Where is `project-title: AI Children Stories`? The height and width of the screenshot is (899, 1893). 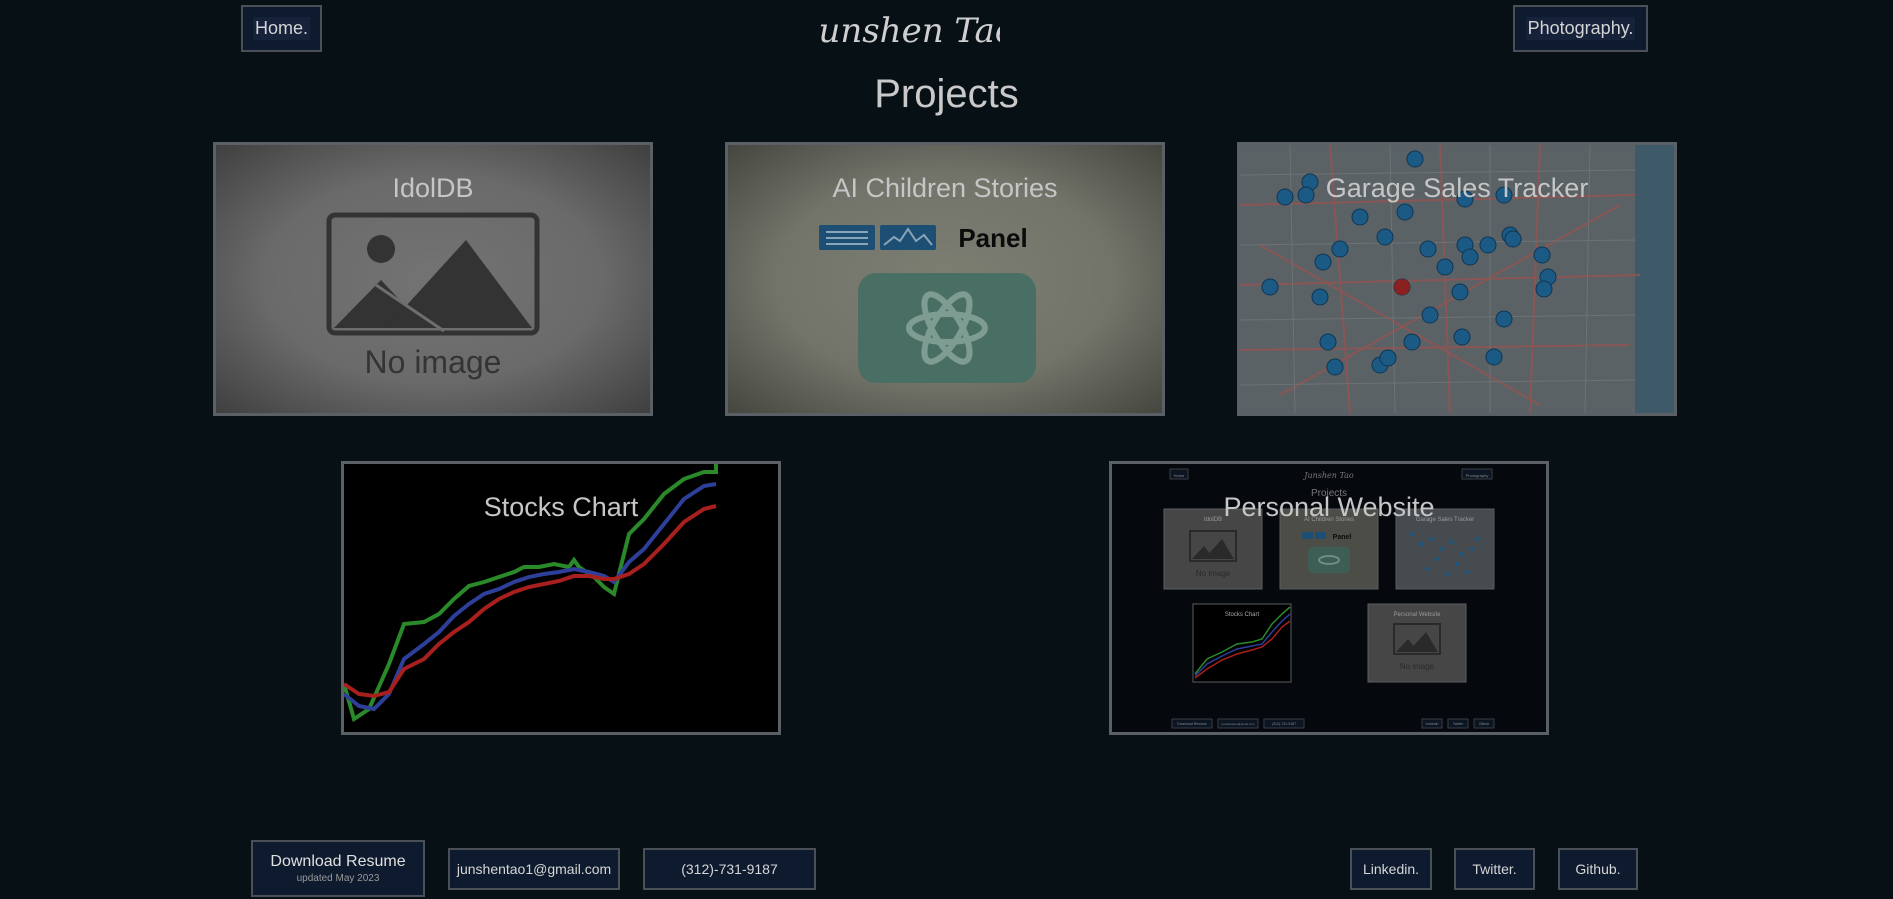
project-title: AI Children Stories is located at coordinates (945, 188).